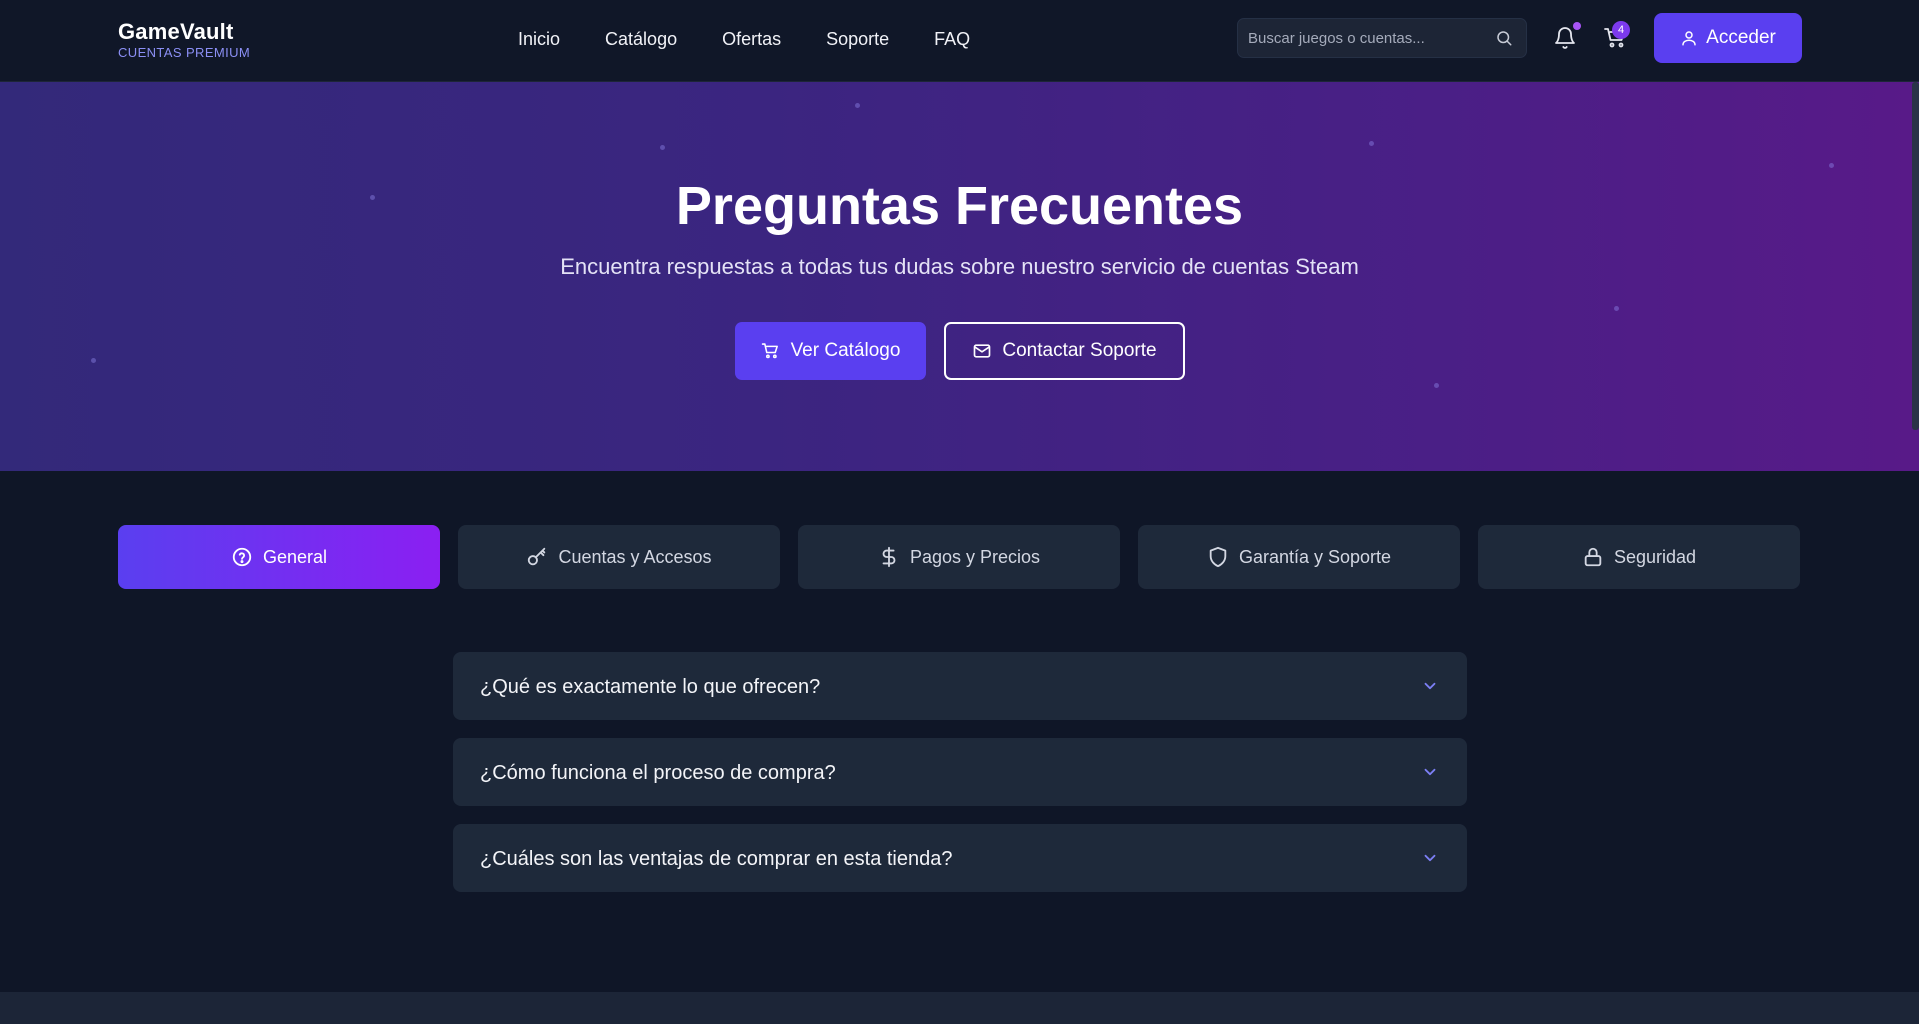  What do you see at coordinates (1504, 38) in the screenshot?
I see `search-icon` at bounding box center [1504, 38].